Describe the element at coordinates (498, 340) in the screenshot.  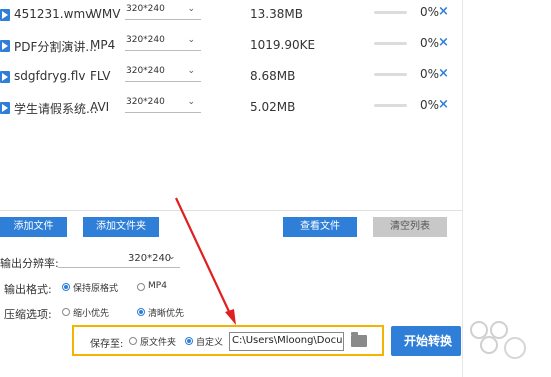
I see `watermark-graphic` at that location.